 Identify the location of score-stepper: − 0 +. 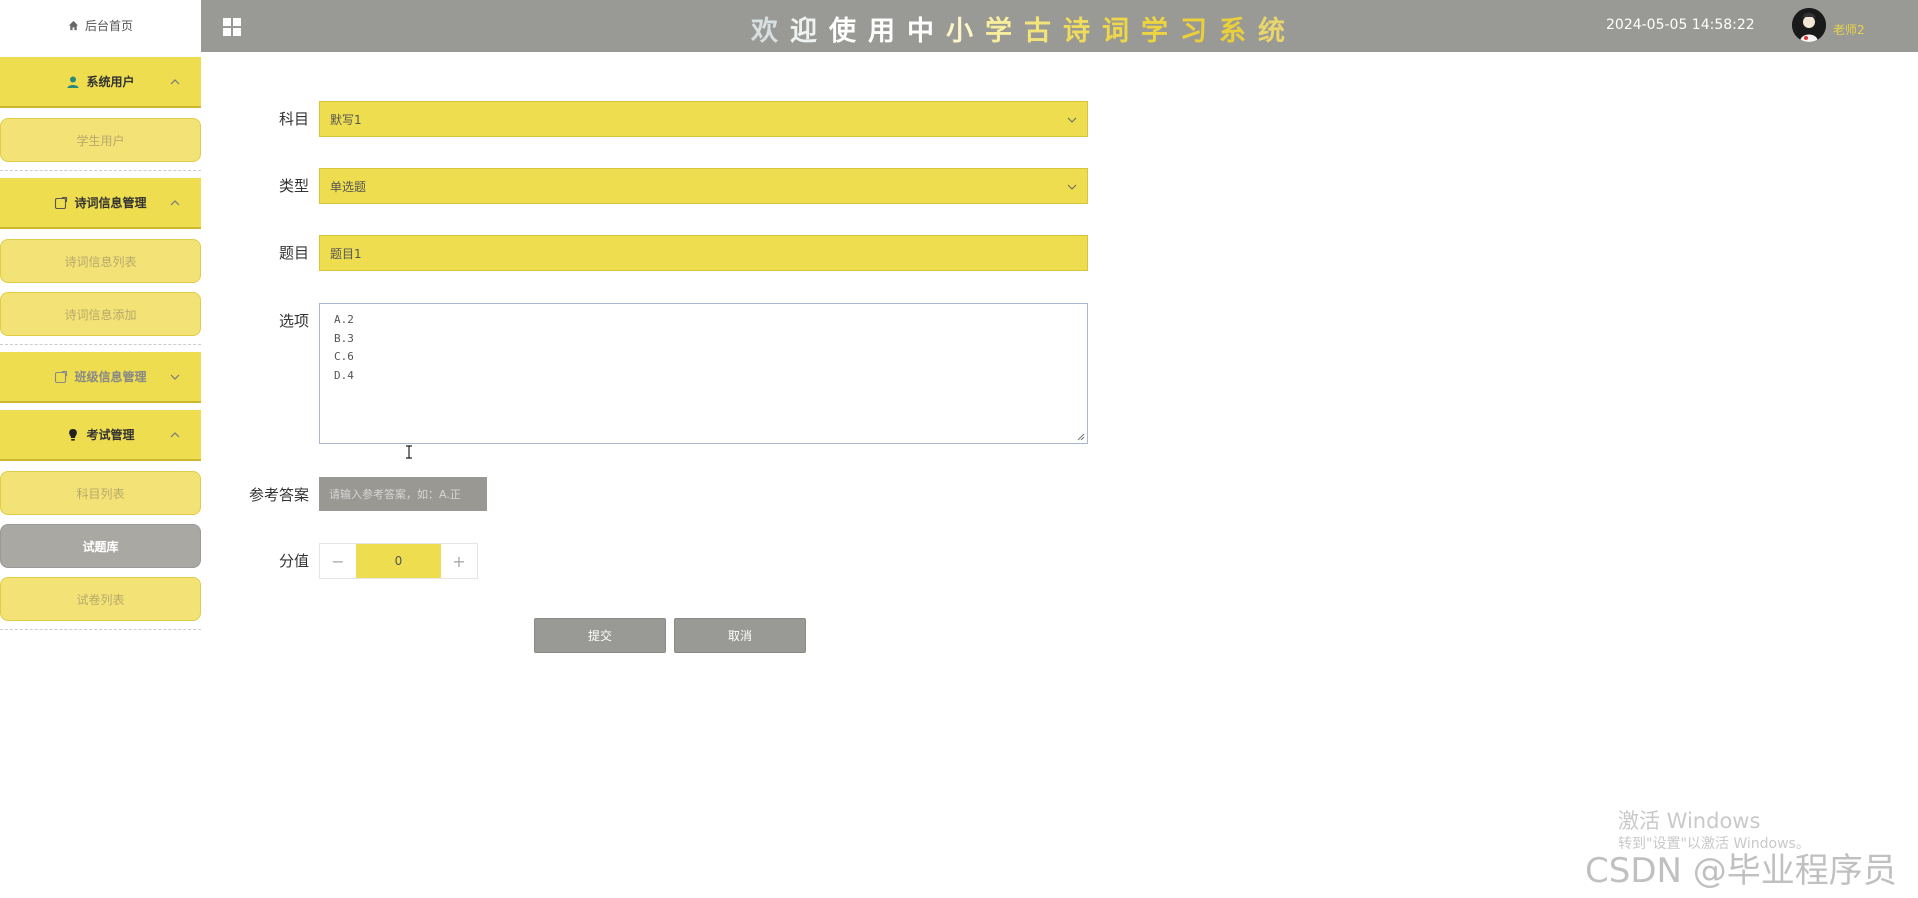
(398, 561).